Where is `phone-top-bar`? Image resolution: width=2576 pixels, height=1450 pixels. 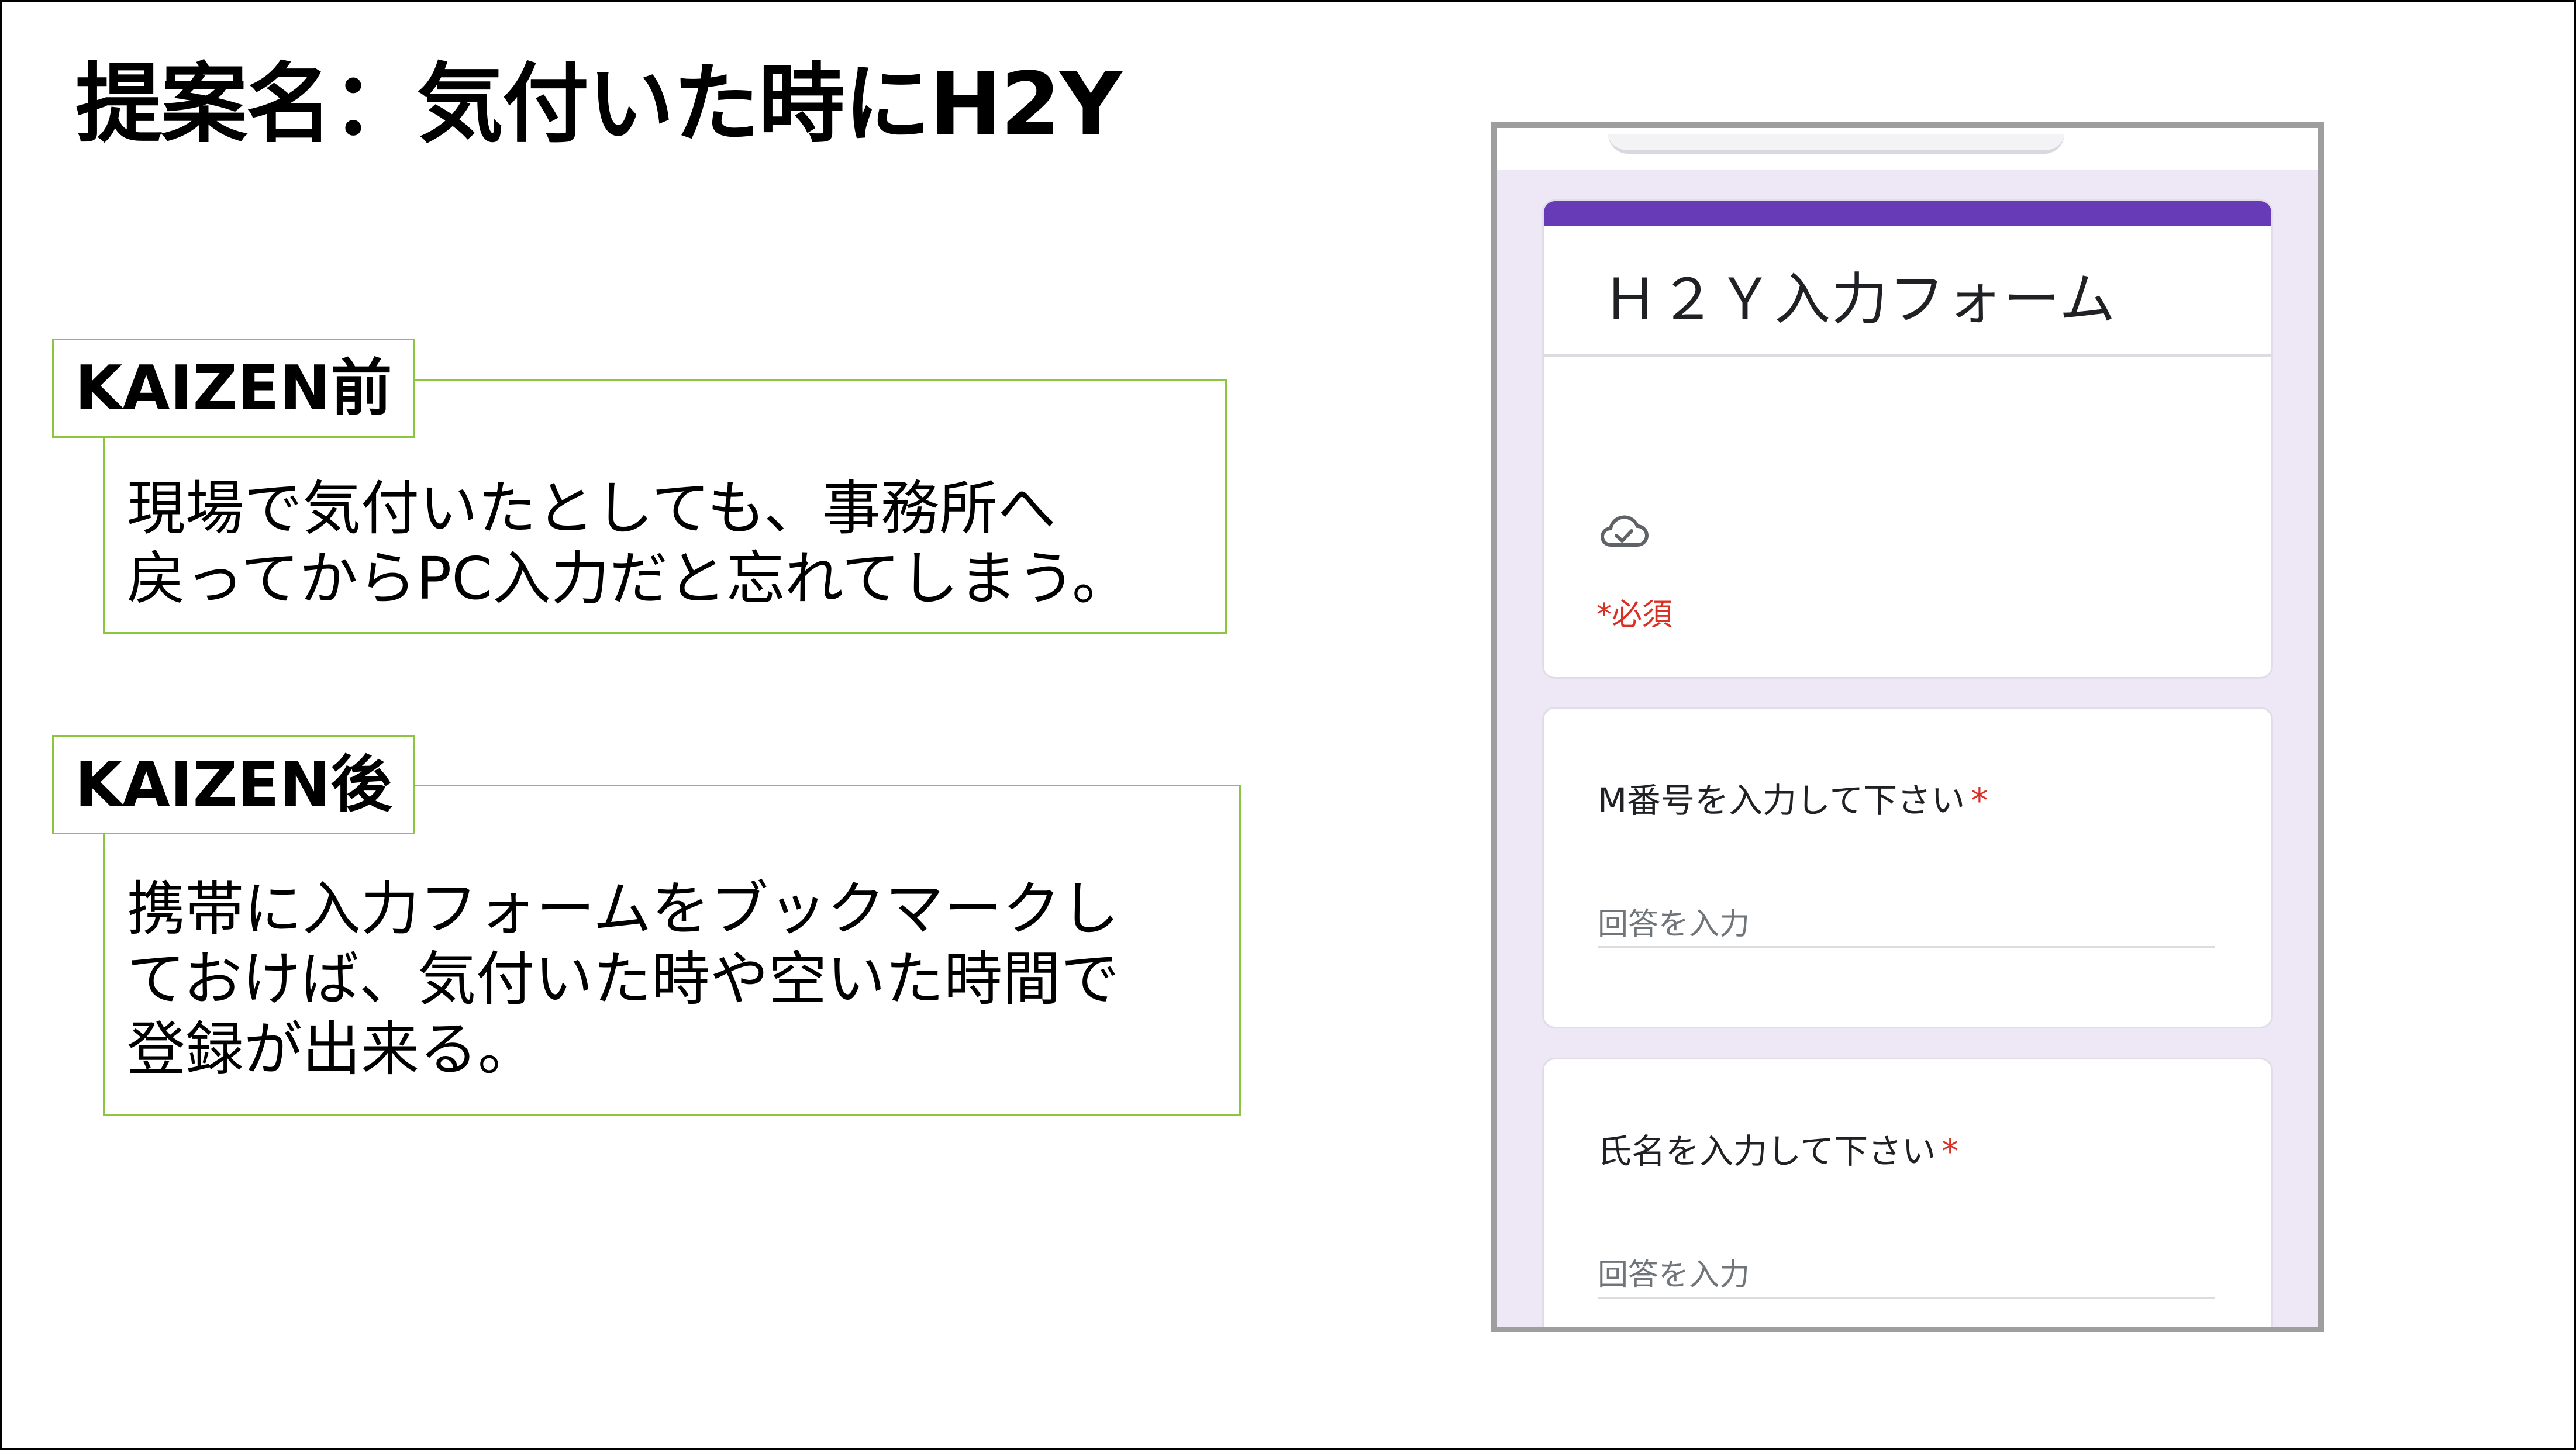 phone-top-bar is located at coordinates (1908, 149).